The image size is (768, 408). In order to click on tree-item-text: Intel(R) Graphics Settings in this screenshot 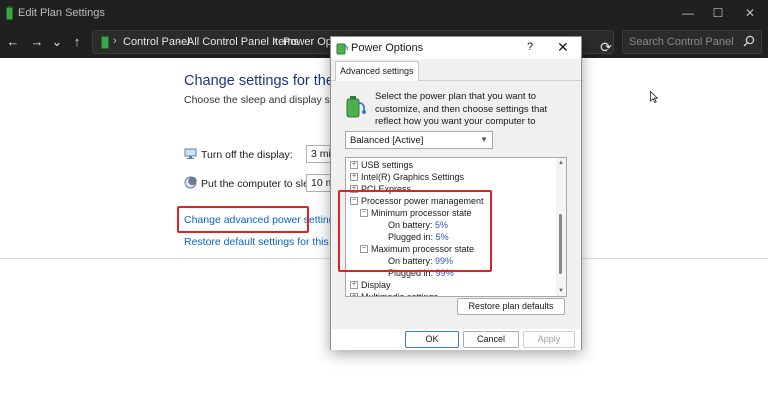, I will do `click(413, 177)`.